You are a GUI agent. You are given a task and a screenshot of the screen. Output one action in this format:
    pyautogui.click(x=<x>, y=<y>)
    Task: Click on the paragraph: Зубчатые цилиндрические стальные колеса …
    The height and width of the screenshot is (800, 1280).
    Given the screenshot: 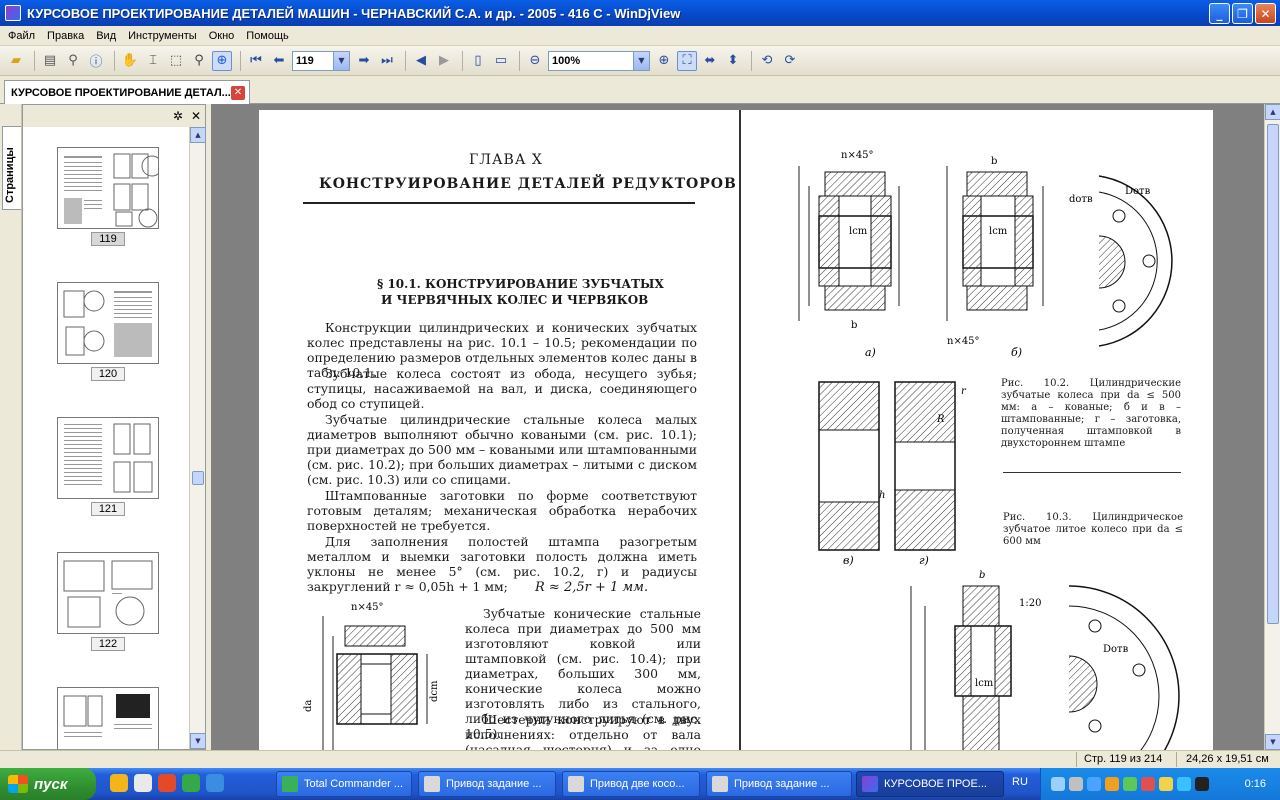 What is the action you would take?
    pyautogui.click(x=502, y=449)
    